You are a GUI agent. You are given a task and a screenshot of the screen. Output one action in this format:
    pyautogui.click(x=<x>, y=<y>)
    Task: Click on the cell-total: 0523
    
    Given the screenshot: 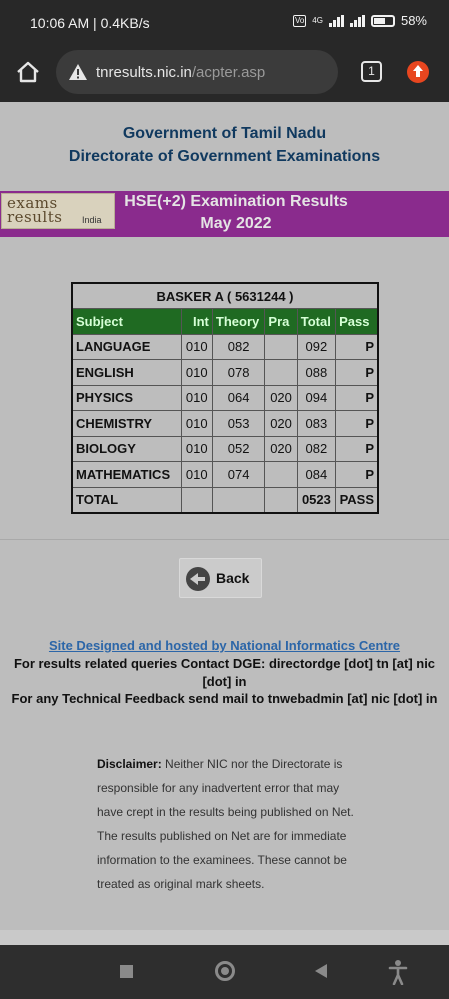 What is the action you would take?
    pyautogui.click(x=316, y=499)
    